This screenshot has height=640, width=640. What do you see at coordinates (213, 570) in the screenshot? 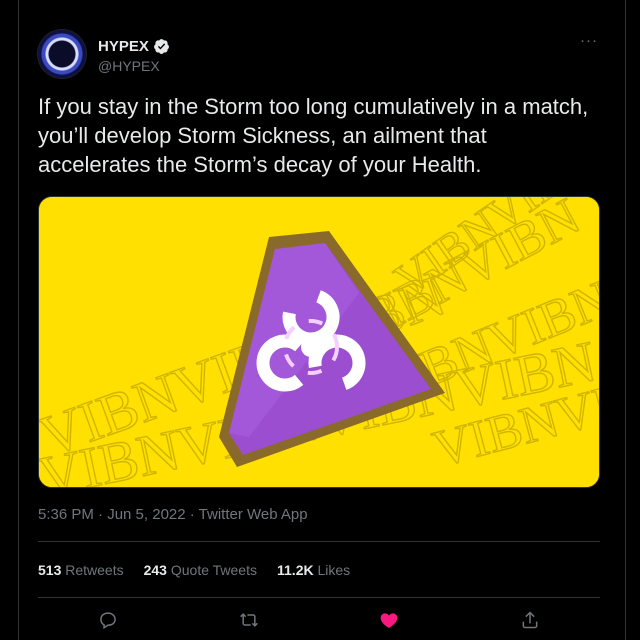
I see `stat-label: Quote Tweets` at bounding box center [213, 570].